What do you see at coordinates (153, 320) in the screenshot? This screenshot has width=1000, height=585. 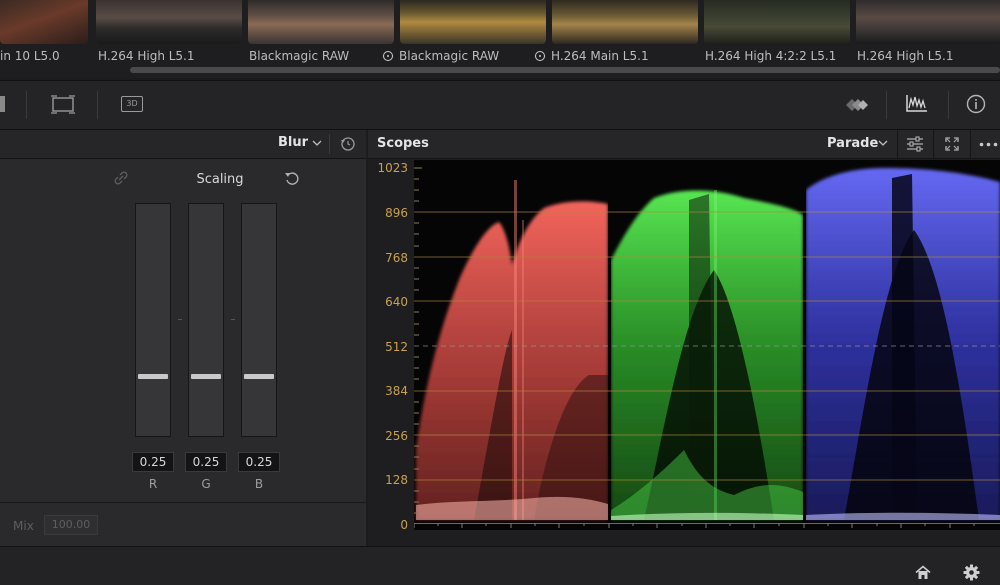 I see `slider-r` at bounding box center [153, 320].